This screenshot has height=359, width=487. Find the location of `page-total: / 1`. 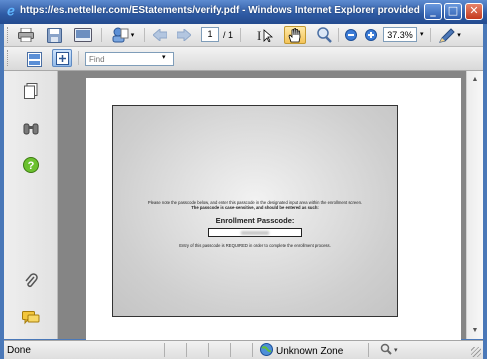

page-total: / 1 is located at coordinates (228, 35).